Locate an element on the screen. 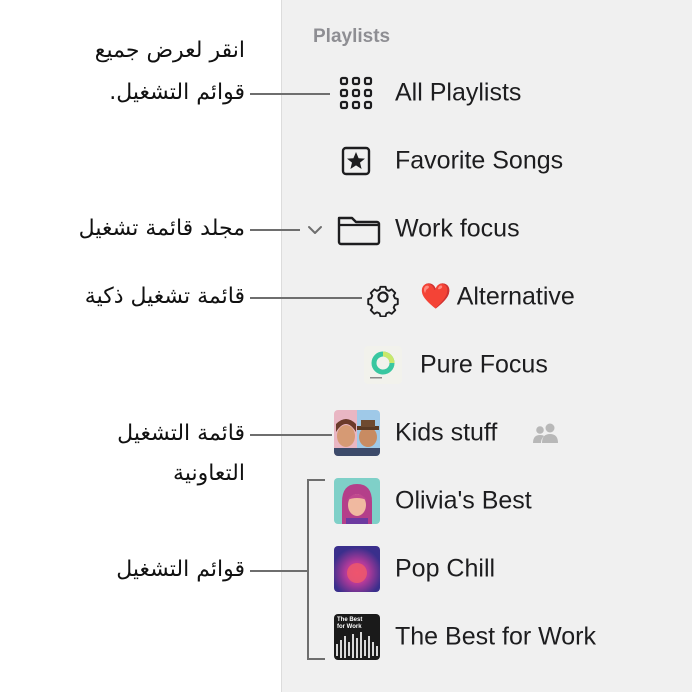 The image size is (692, 692). bracket-vertical is located at coordinates (308, 569).